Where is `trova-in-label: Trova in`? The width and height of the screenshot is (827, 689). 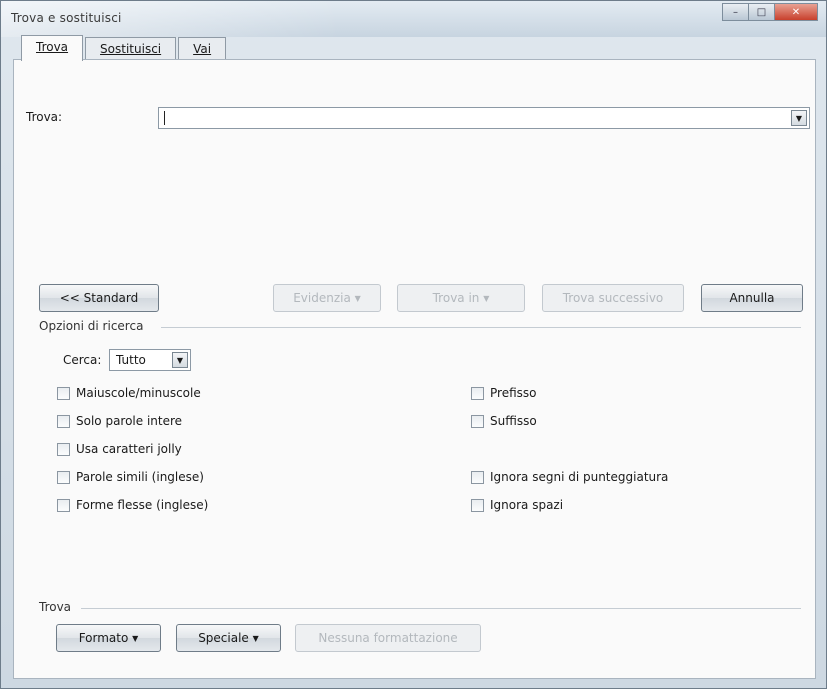
trova-in-label: Trova in is located at coordinates (456, 298).